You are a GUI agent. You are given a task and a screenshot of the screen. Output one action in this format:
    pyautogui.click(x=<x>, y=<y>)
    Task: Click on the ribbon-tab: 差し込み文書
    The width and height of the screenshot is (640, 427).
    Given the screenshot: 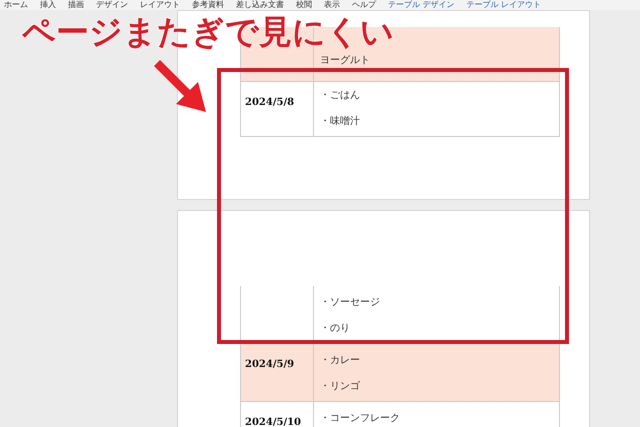 What is the action you would take?
    pyautogui.click(x=260, y=5)
    